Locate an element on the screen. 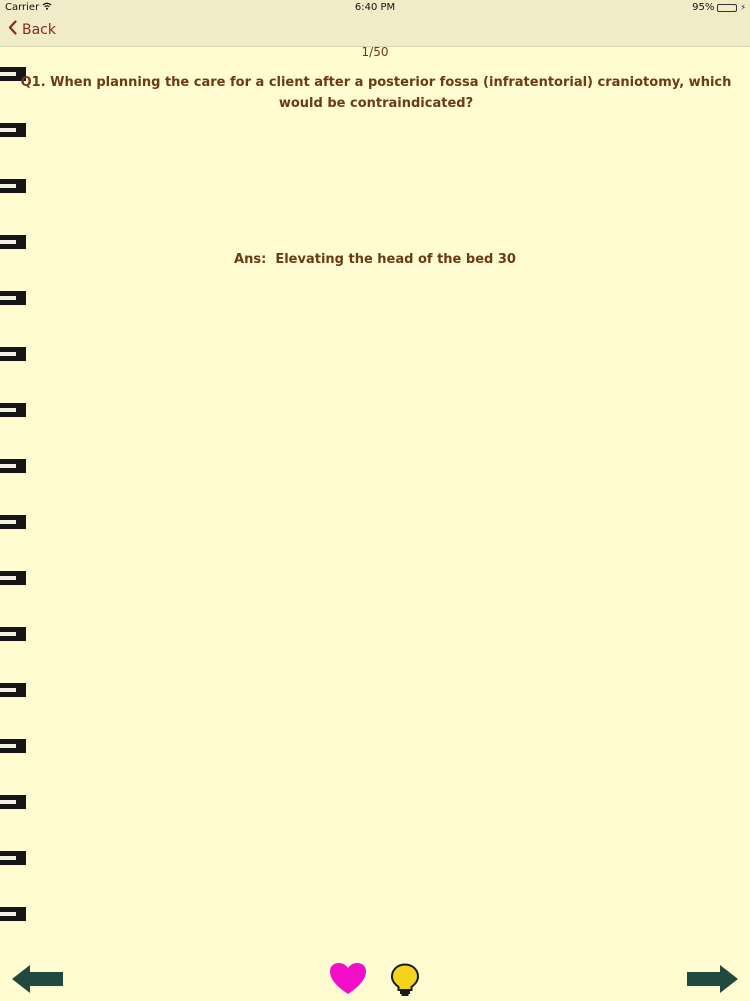 The width and height of the screenshot is (750, 1001). navigation-bar: Back is located at coordinates (375, 31).